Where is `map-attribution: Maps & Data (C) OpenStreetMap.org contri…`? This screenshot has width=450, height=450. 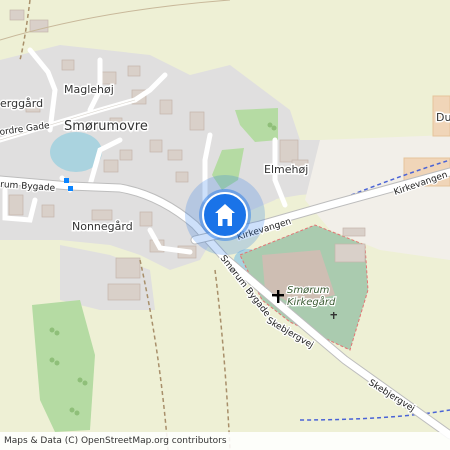
map-attribution: Maps & Data (C) OpenStreetMap.org contri… is located at coordinates (225, 441).